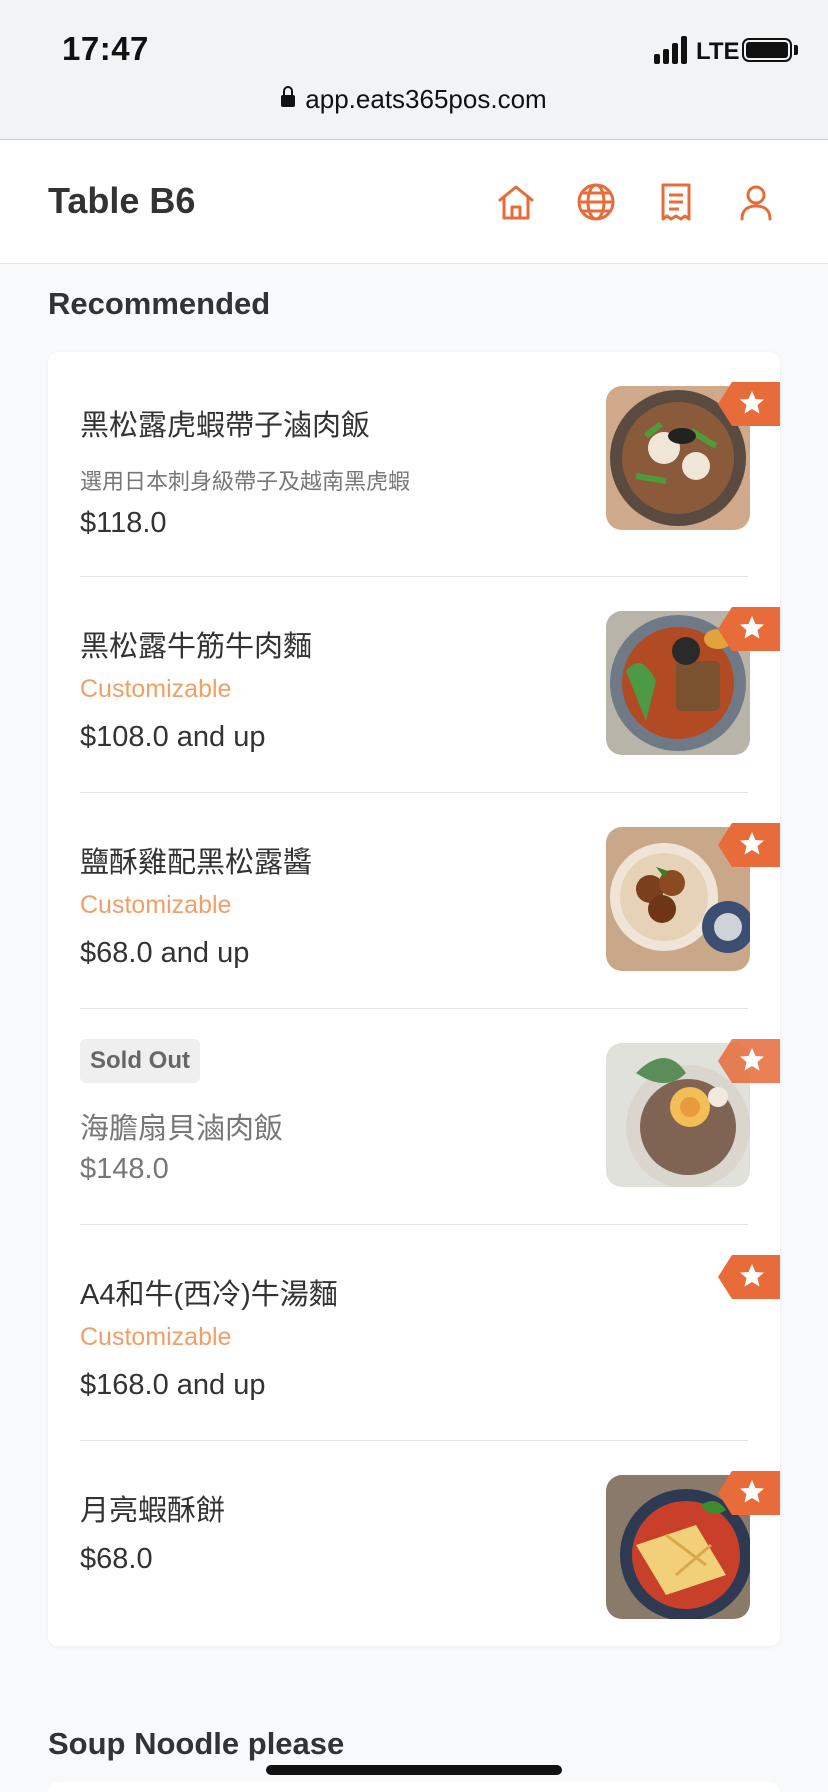 This screenshot has height=1792, width=828. Describe the element at coordinates (718, 51) in the screenshot. I see `network-type: LTE` at that location.